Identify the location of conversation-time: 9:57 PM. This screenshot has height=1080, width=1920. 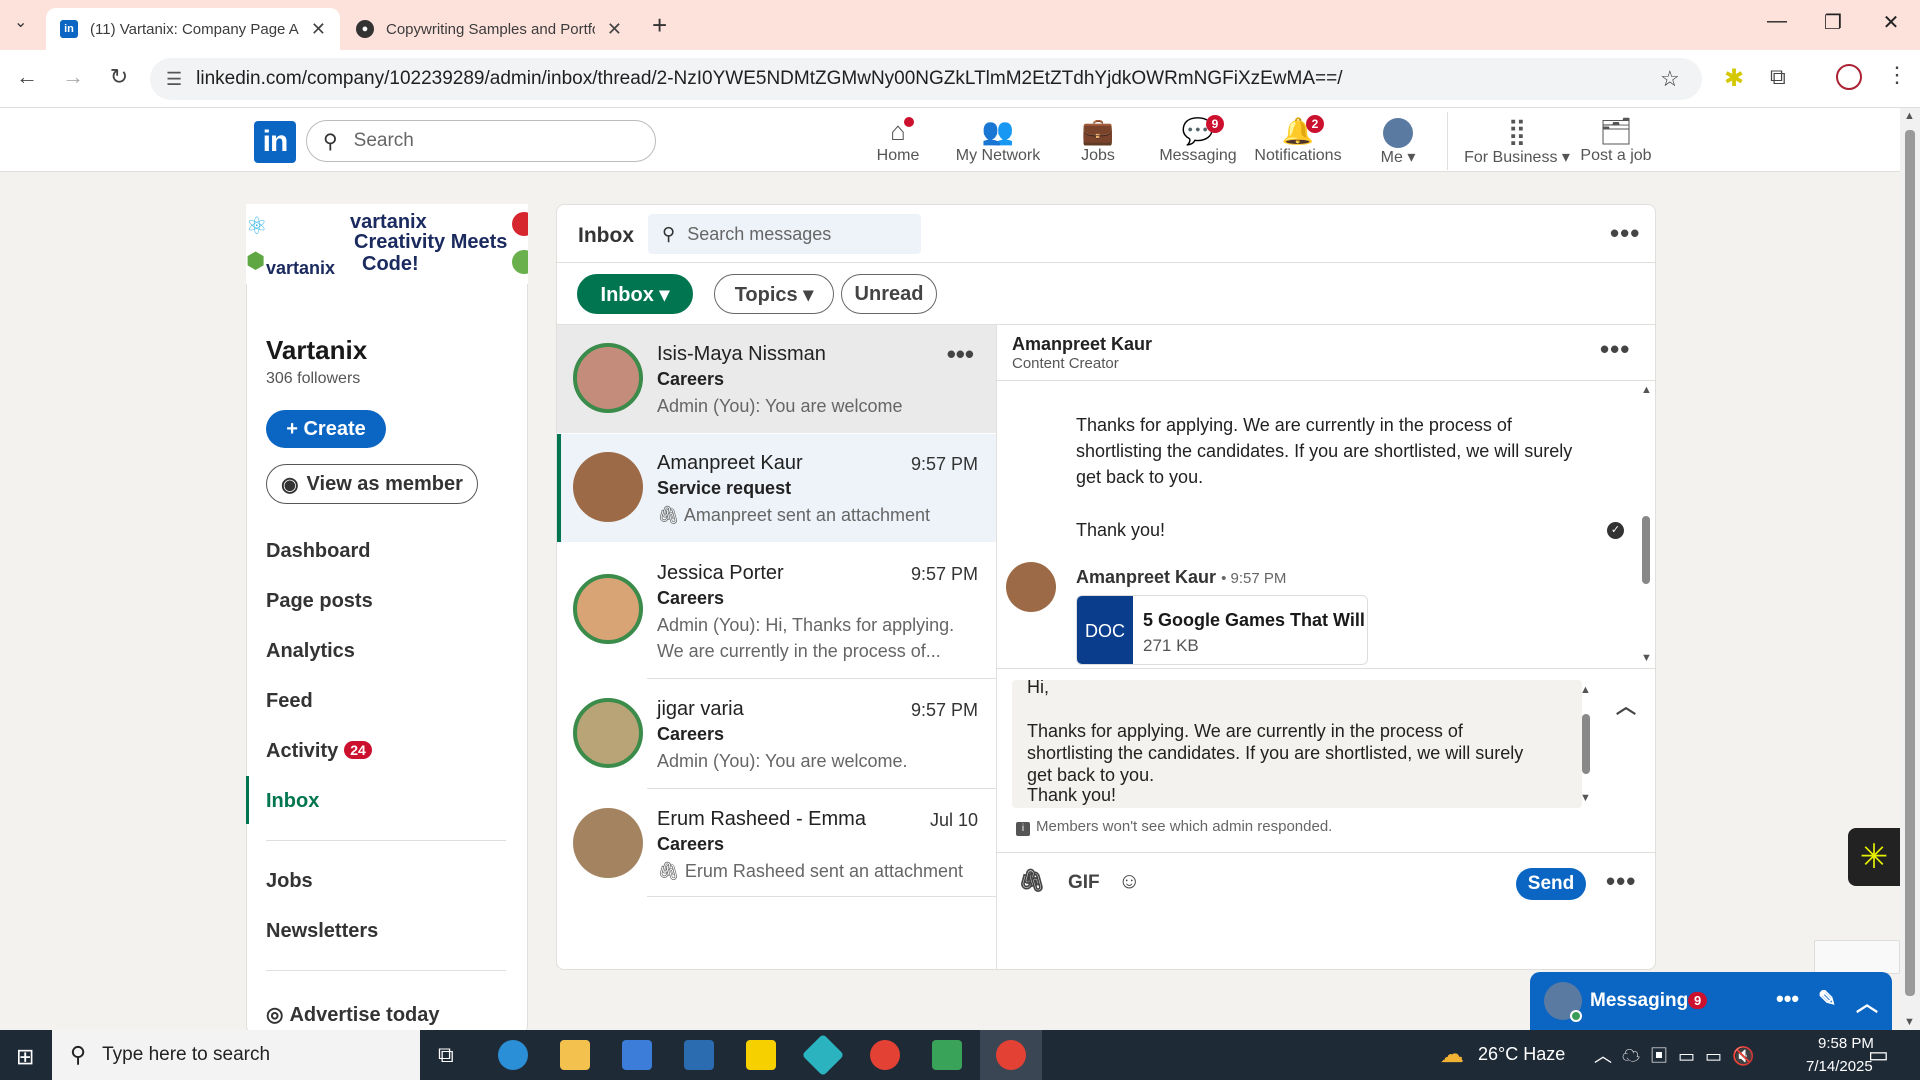
(944, 464).